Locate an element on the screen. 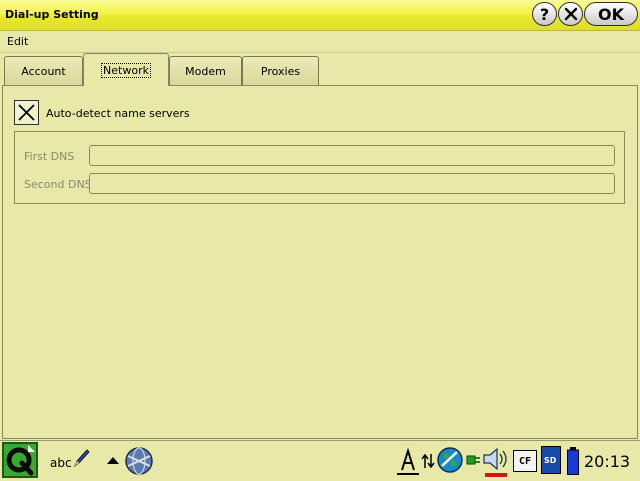  window-title: Dial-up Setting is located at coordinates (52, 14).